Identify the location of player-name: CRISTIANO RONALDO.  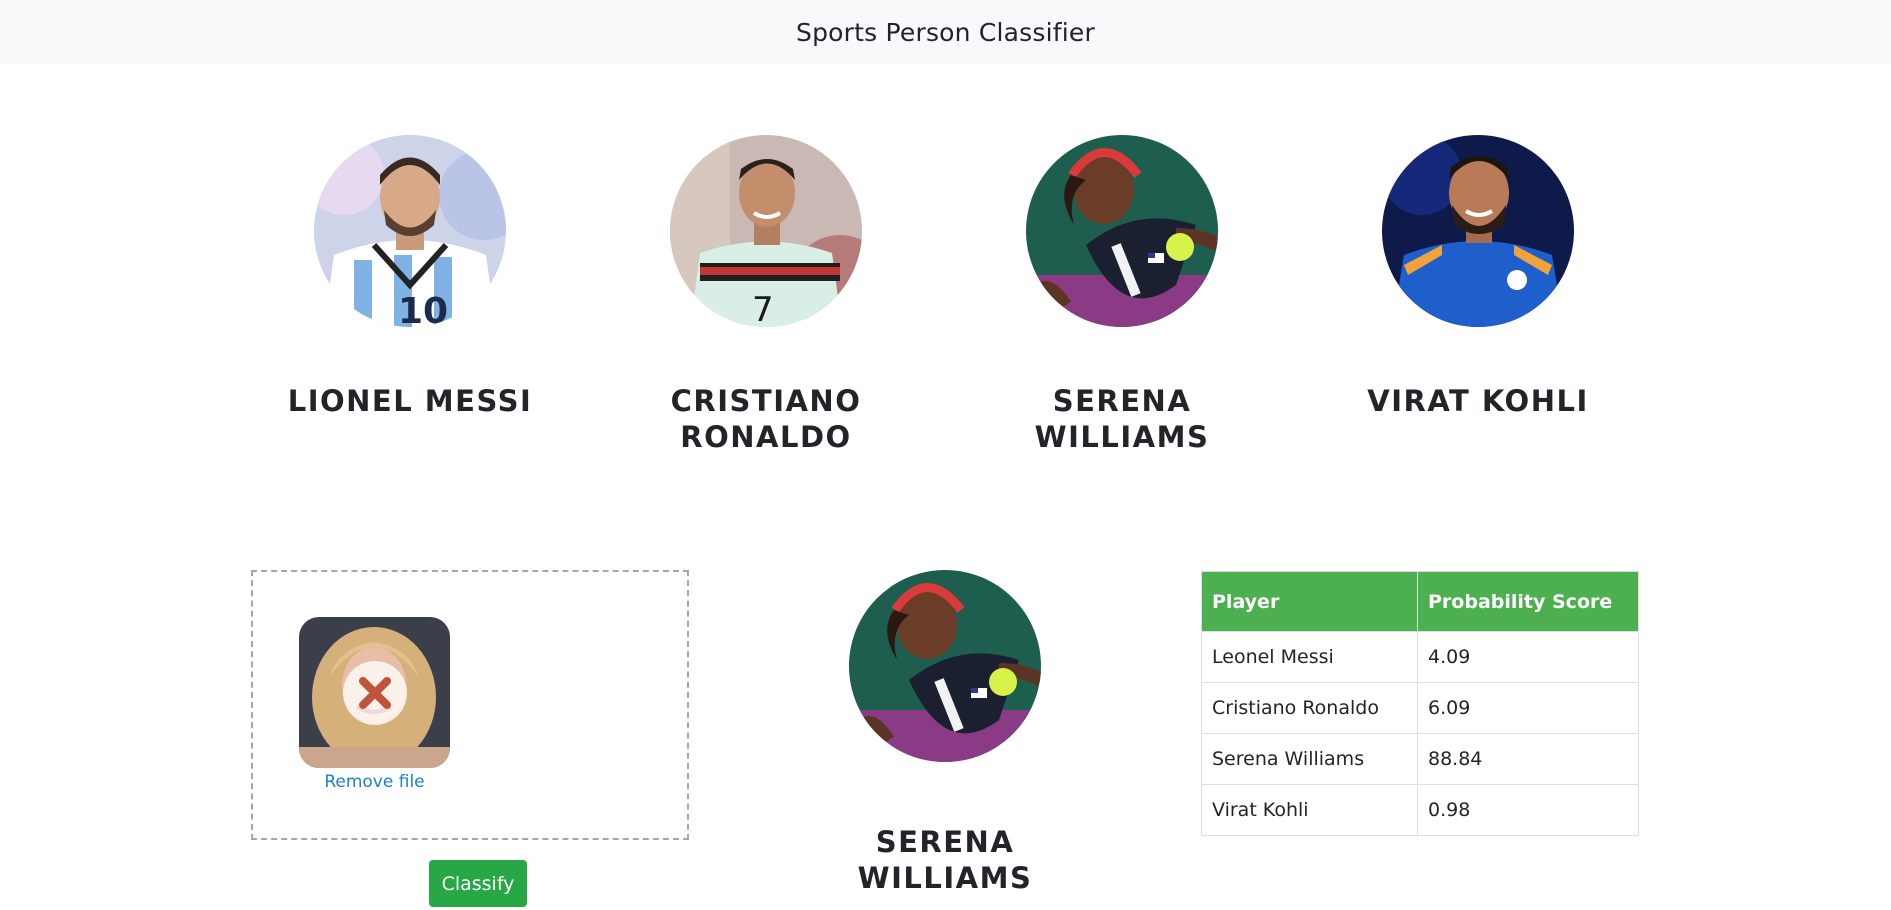
(766, 419).